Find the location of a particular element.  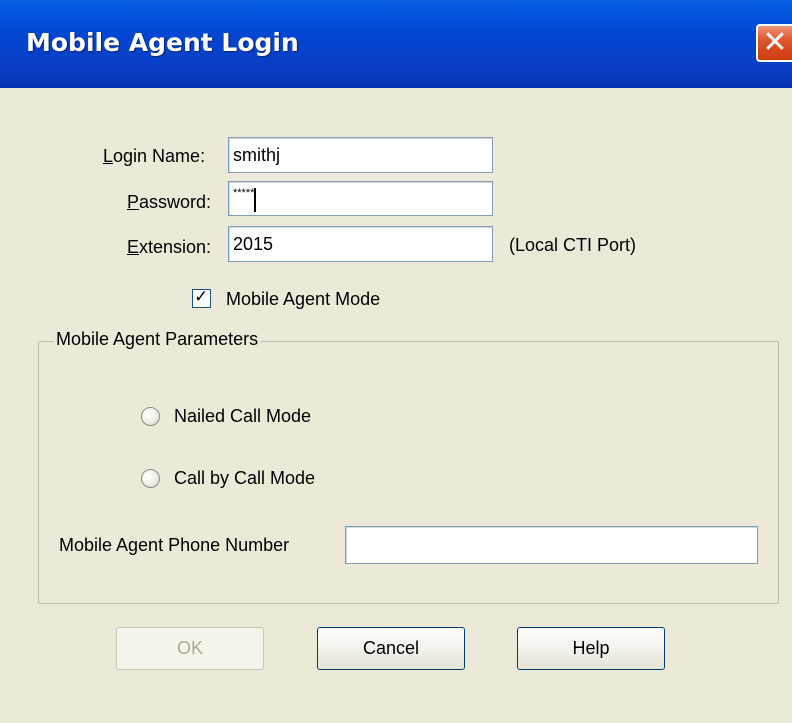

ok-button: OK is located at coordinates (190, 648).